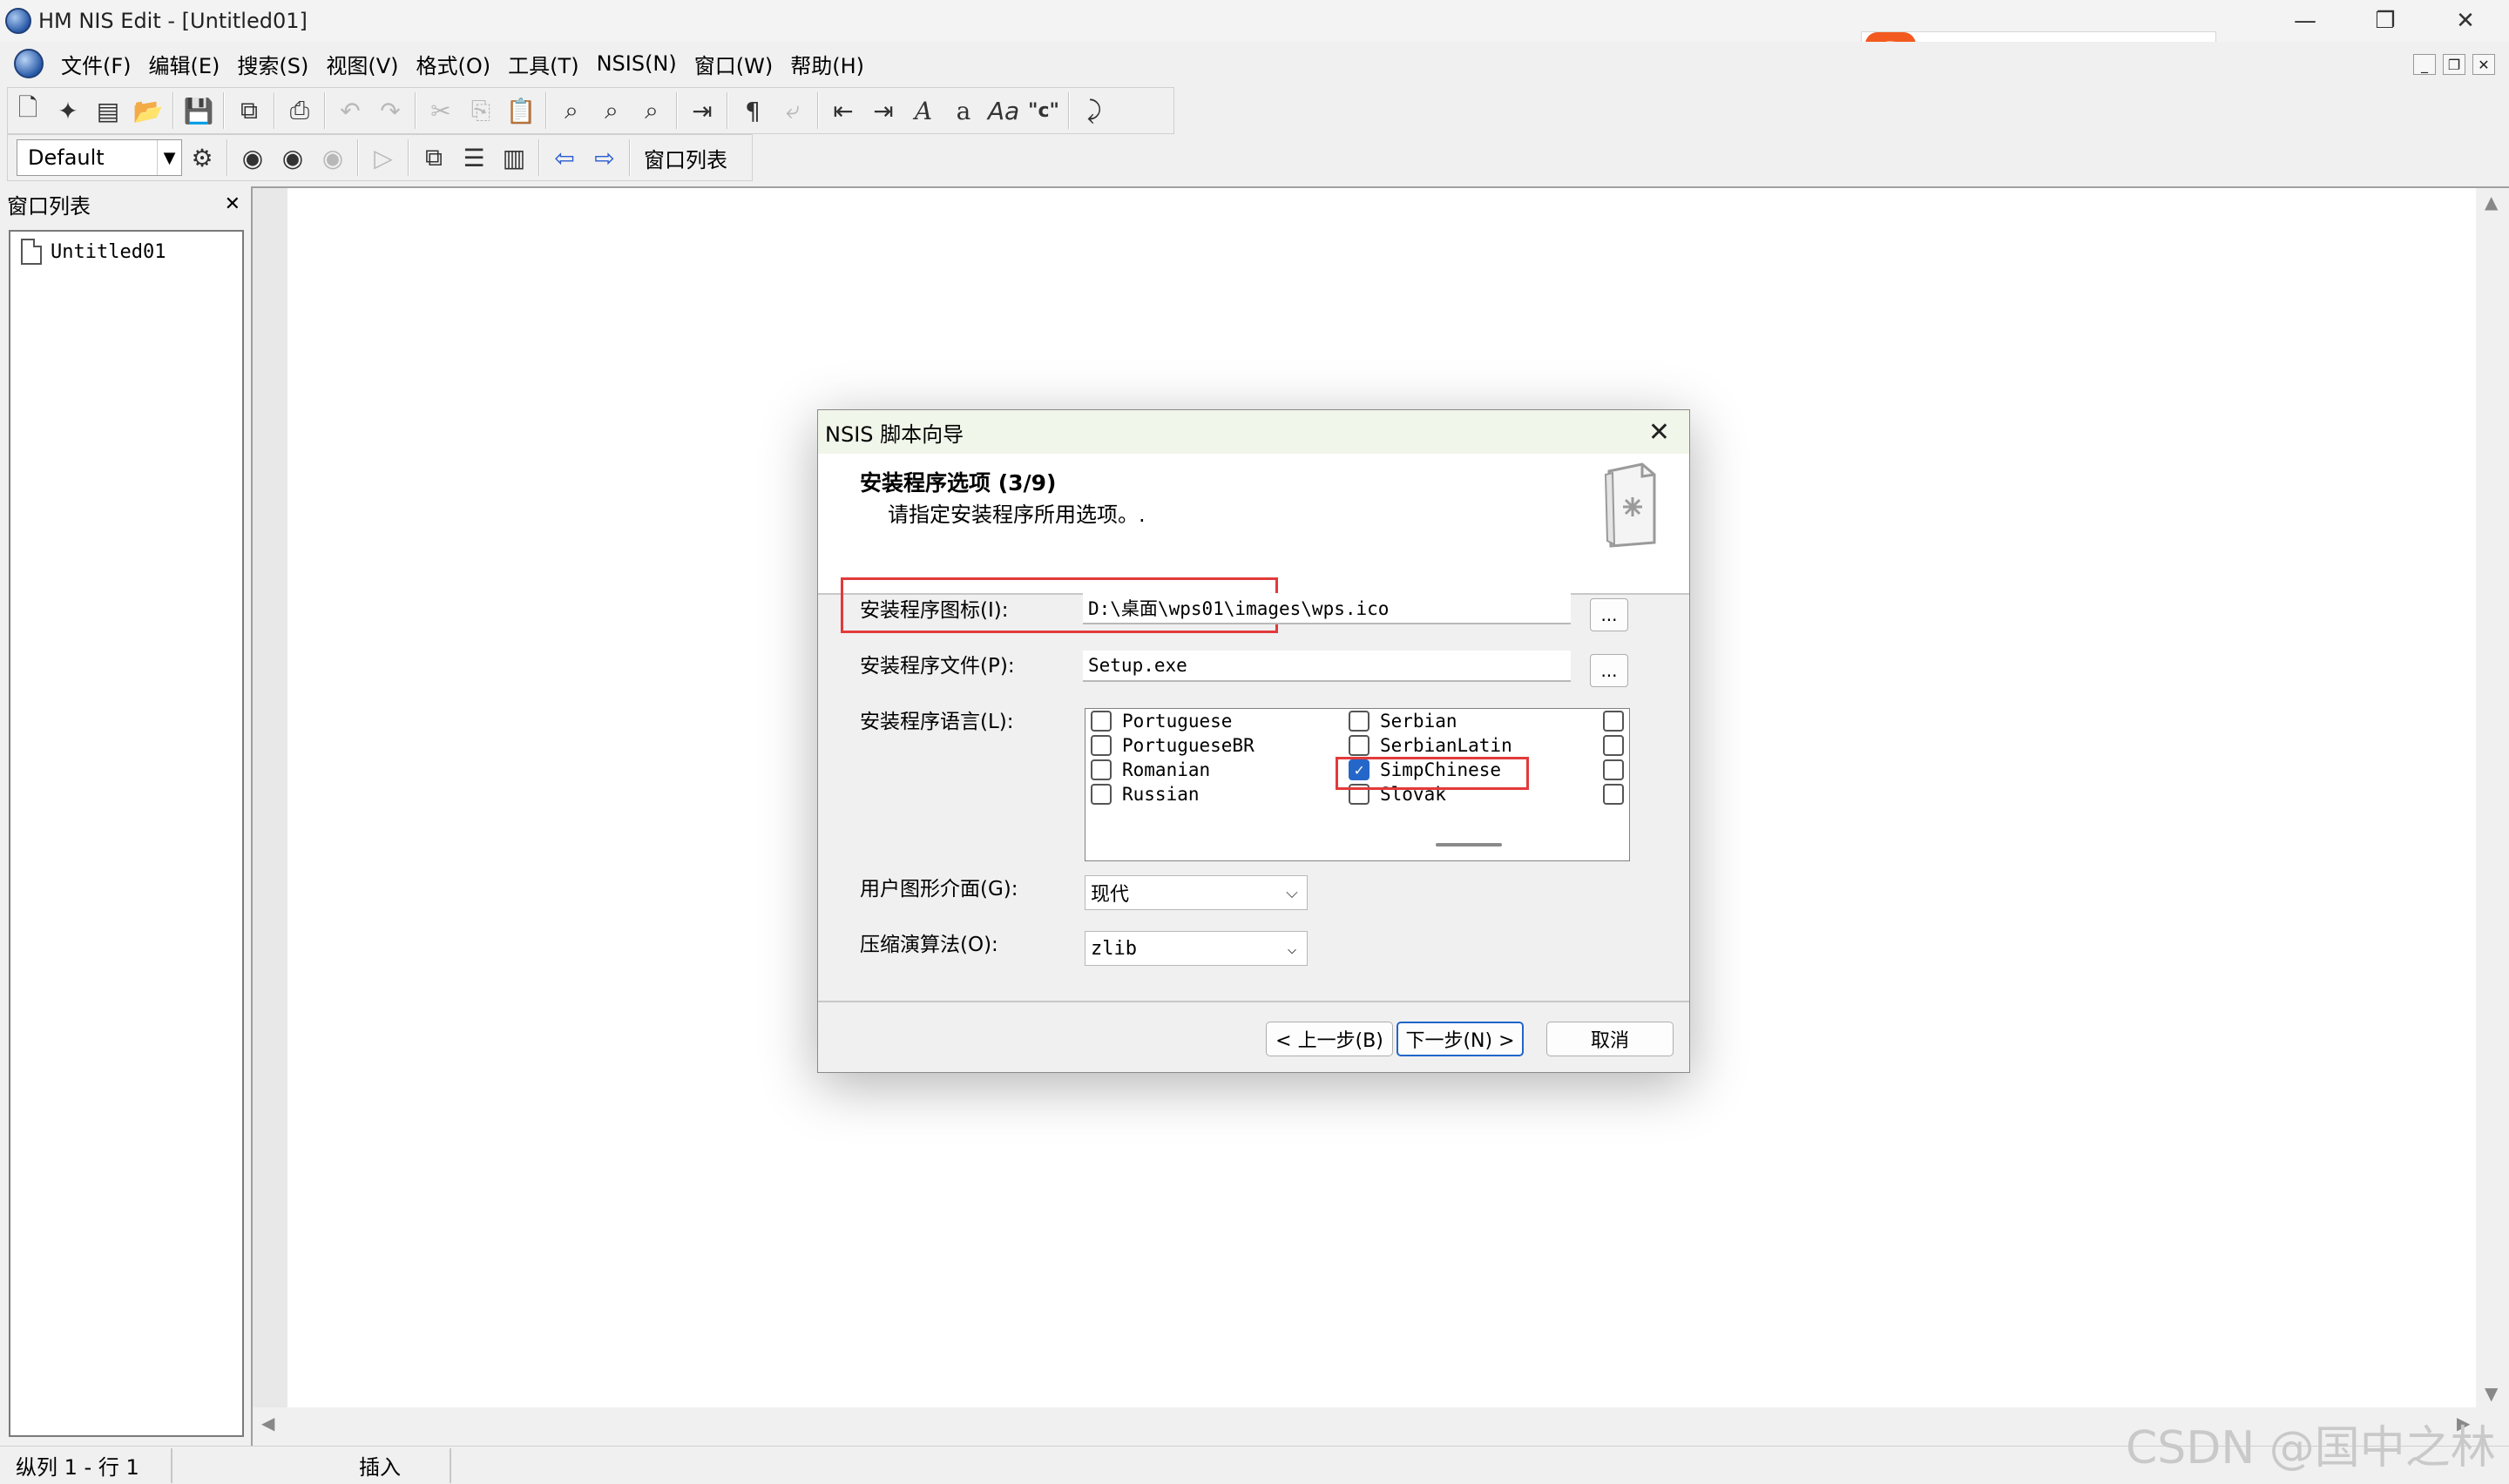 The height and width of the screenshot is (1484, 2509). Describe the element at coordinates (883, 111) in the screenshot. I see `outdent-icon: ⇥` at that location.